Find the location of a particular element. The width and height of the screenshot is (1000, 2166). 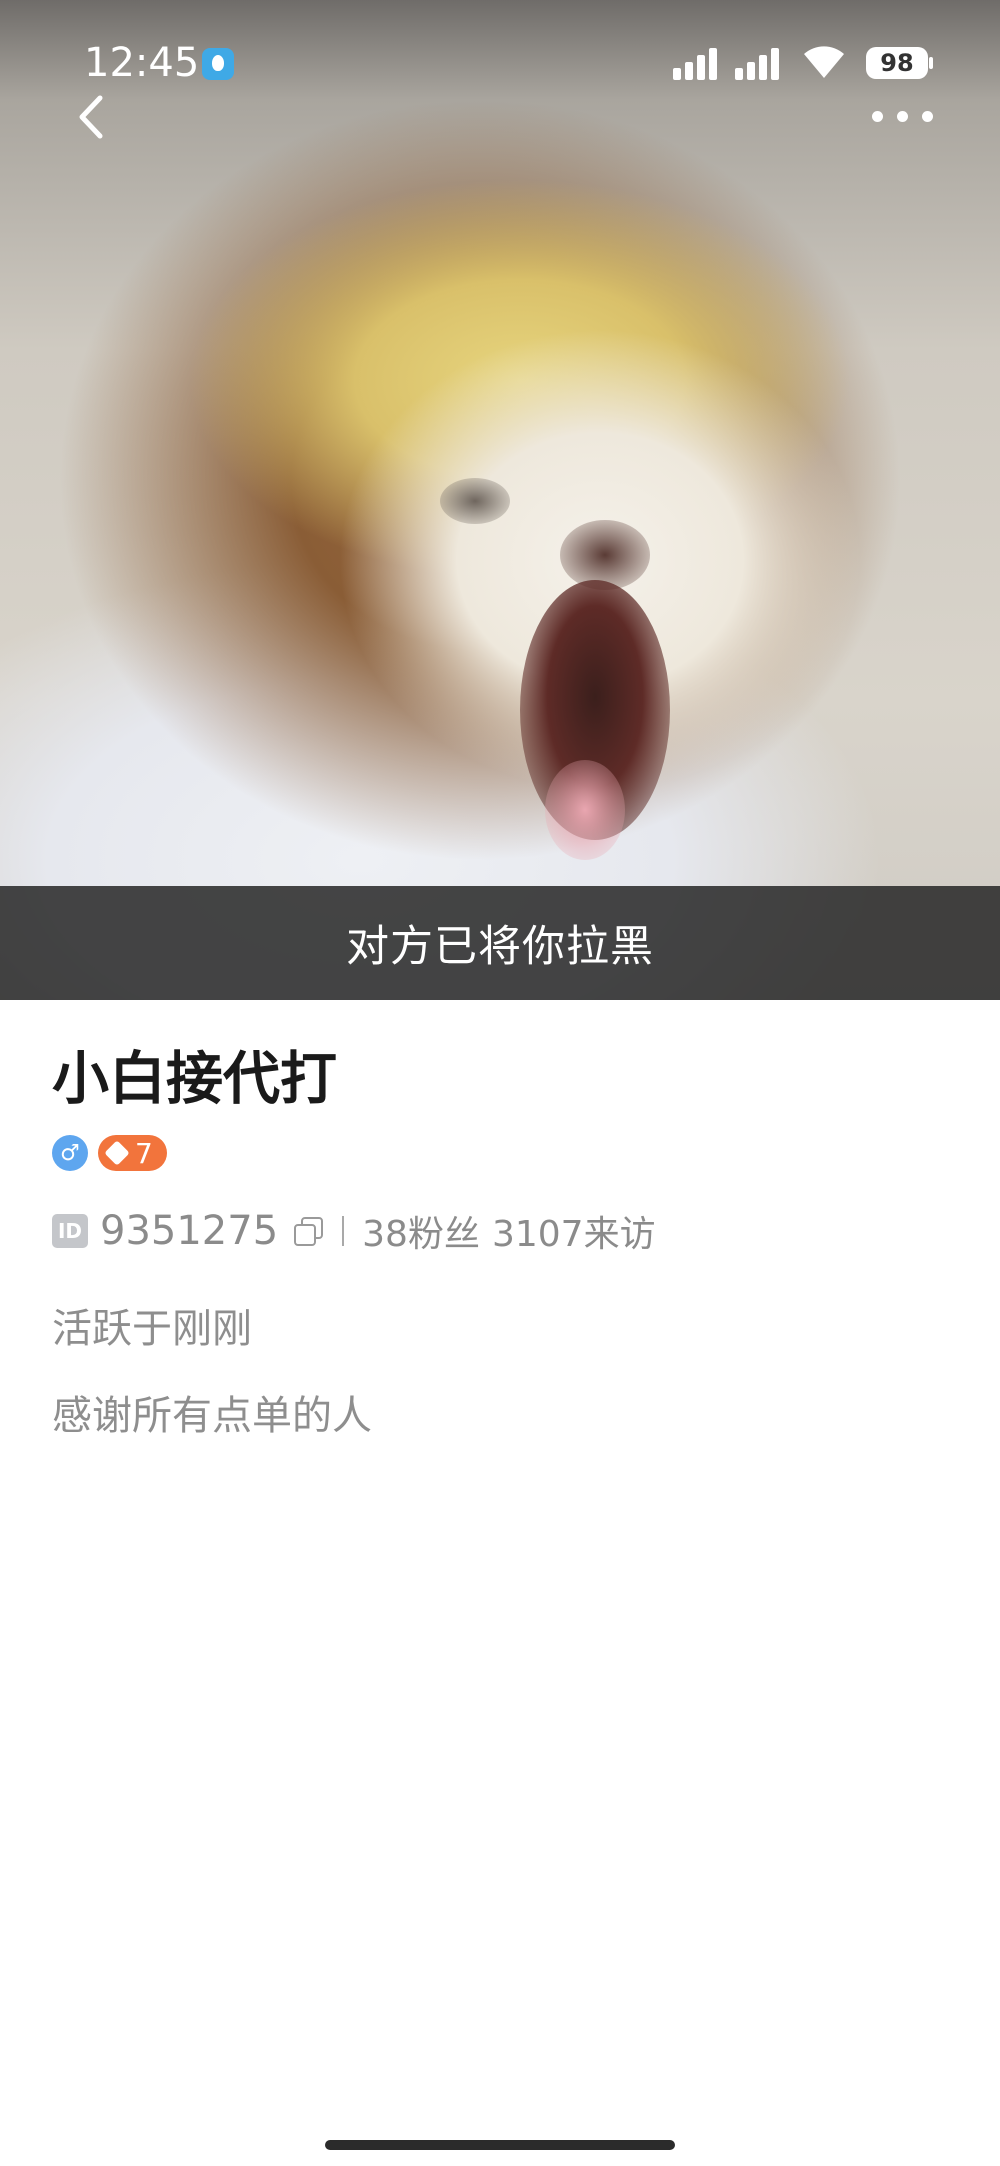

home-indicator is located at coordinates (500, 2145).